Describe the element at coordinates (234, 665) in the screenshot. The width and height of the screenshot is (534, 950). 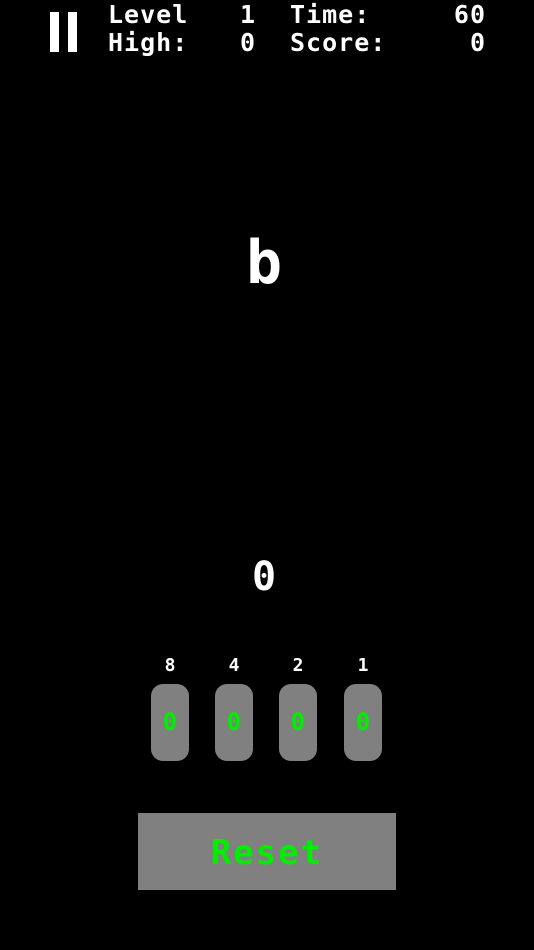
I see `bit-weight-label: 4` at that location.